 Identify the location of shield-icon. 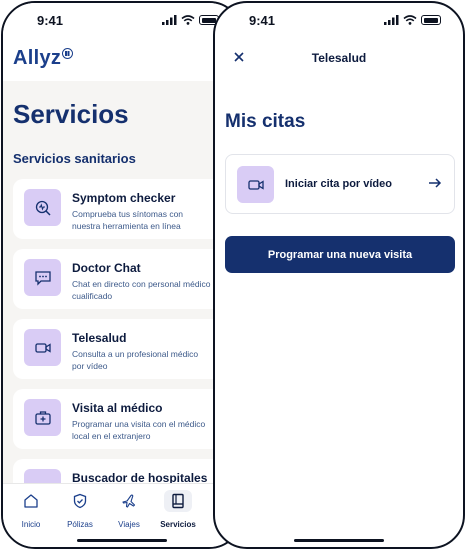
(80, 501).